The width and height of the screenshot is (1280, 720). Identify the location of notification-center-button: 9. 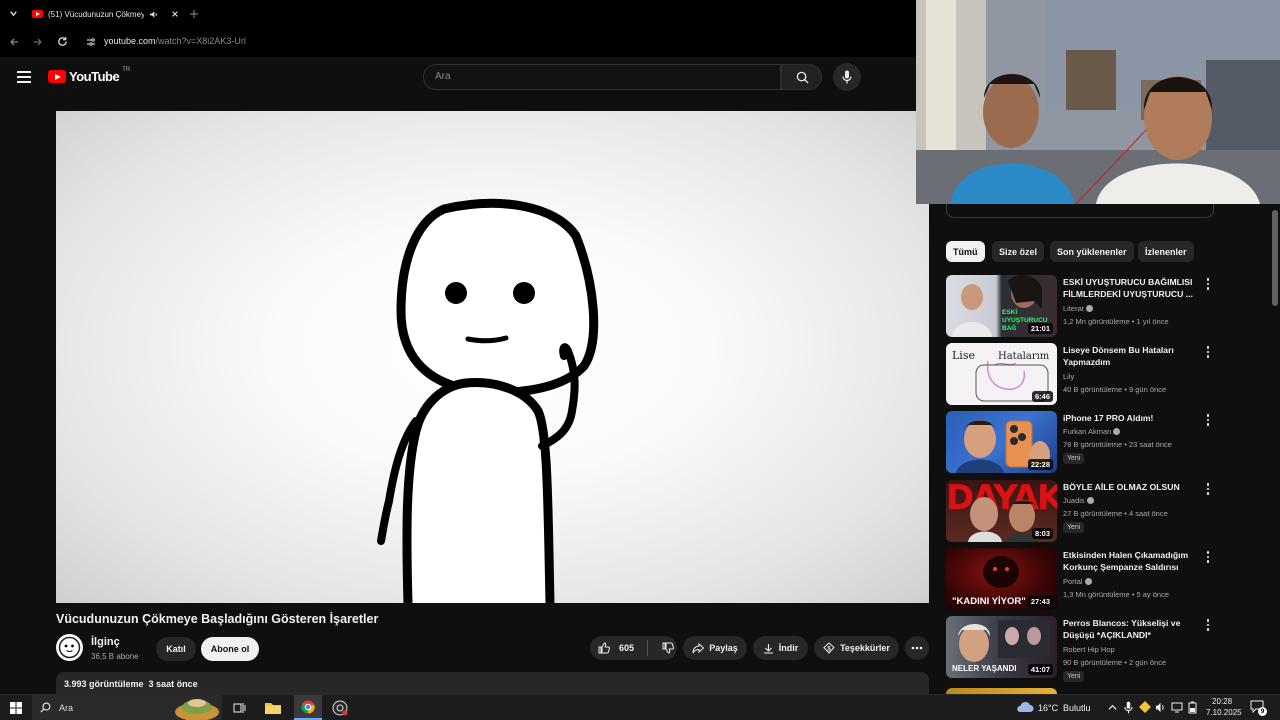
(1258, 708).